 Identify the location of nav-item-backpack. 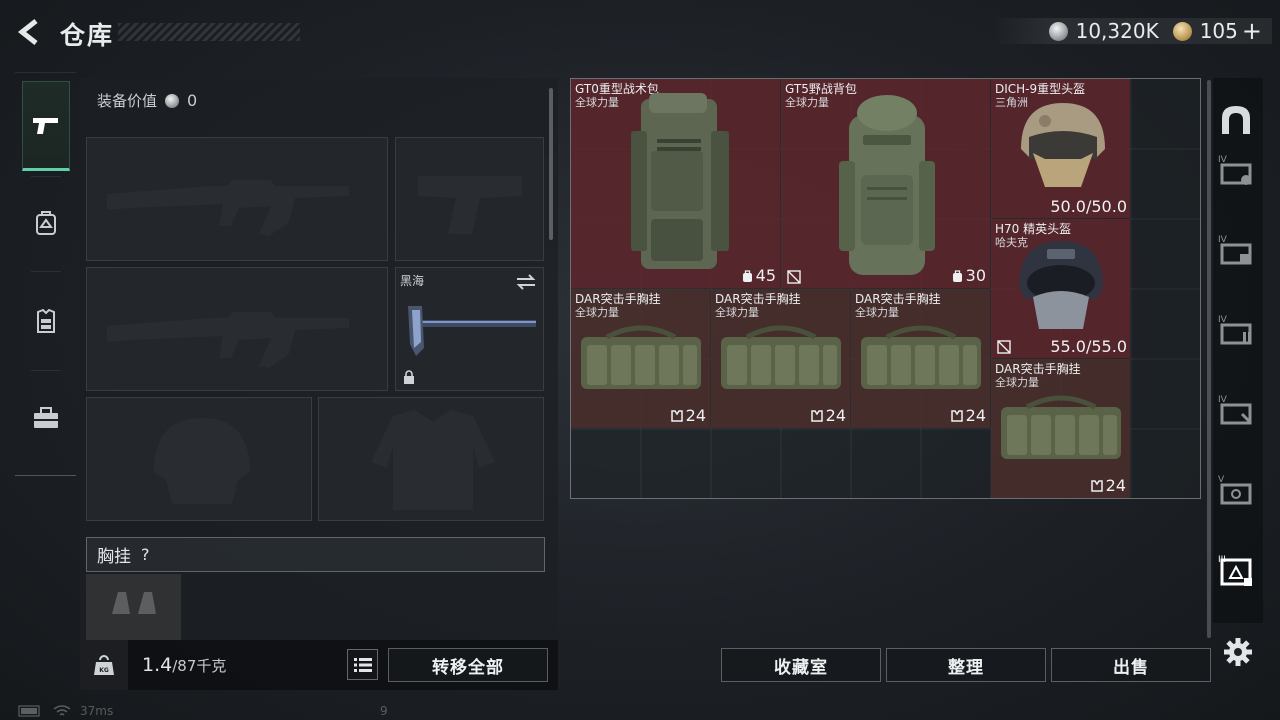
(46, 223).